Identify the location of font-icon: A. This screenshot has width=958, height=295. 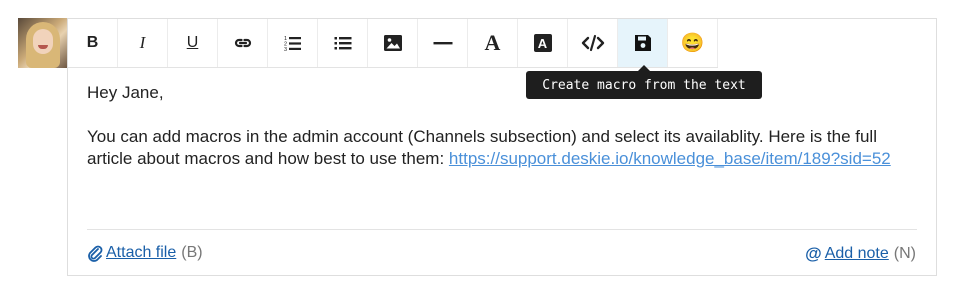
(492, 42).